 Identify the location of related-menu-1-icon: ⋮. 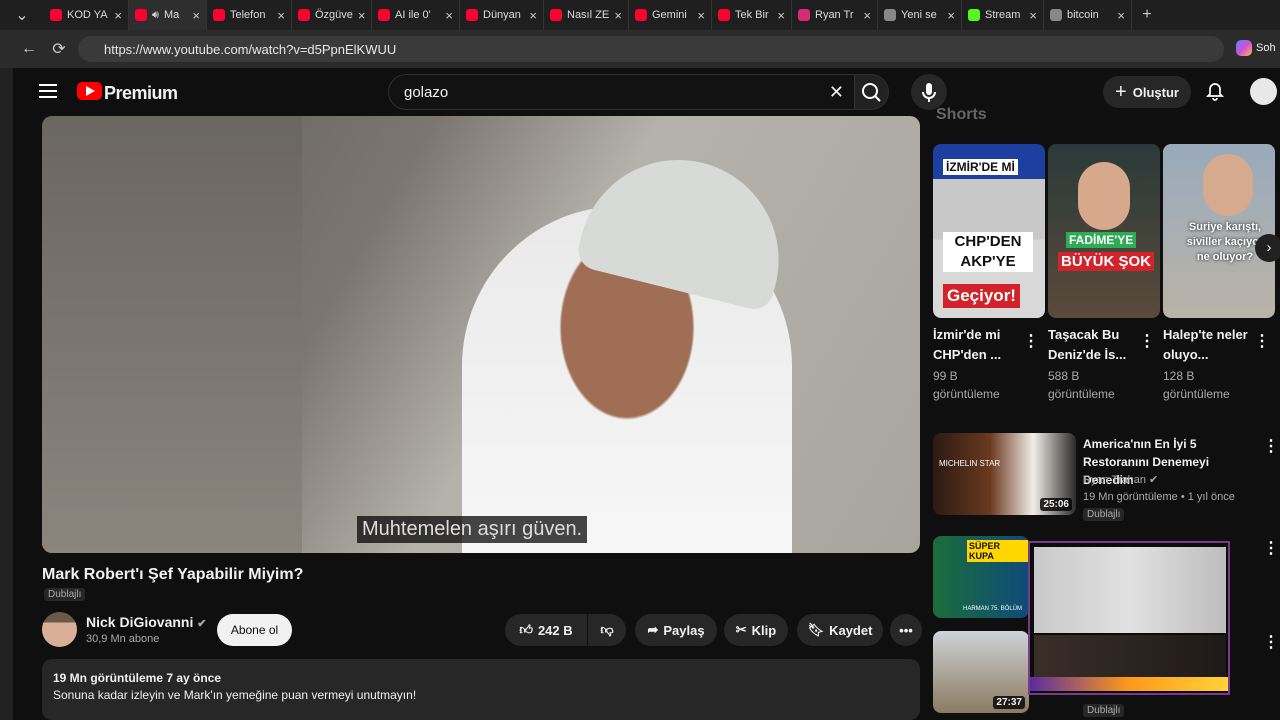
(1271, 446).